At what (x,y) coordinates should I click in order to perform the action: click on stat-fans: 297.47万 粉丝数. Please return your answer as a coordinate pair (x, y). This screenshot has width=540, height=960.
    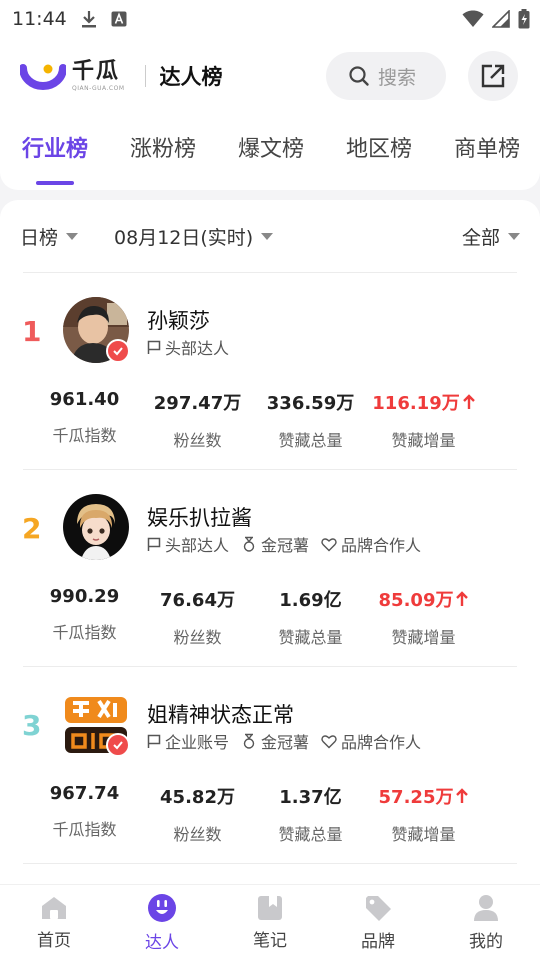
    Looking at the image, I should click on (197, 421).